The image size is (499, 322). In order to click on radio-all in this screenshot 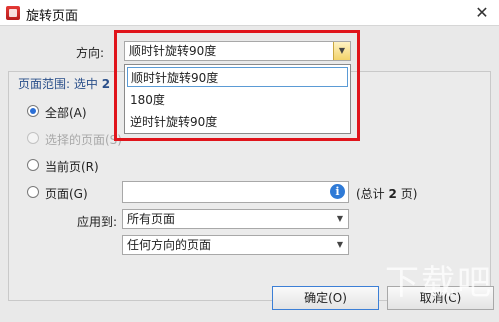, I will do `click(33, 111)`.